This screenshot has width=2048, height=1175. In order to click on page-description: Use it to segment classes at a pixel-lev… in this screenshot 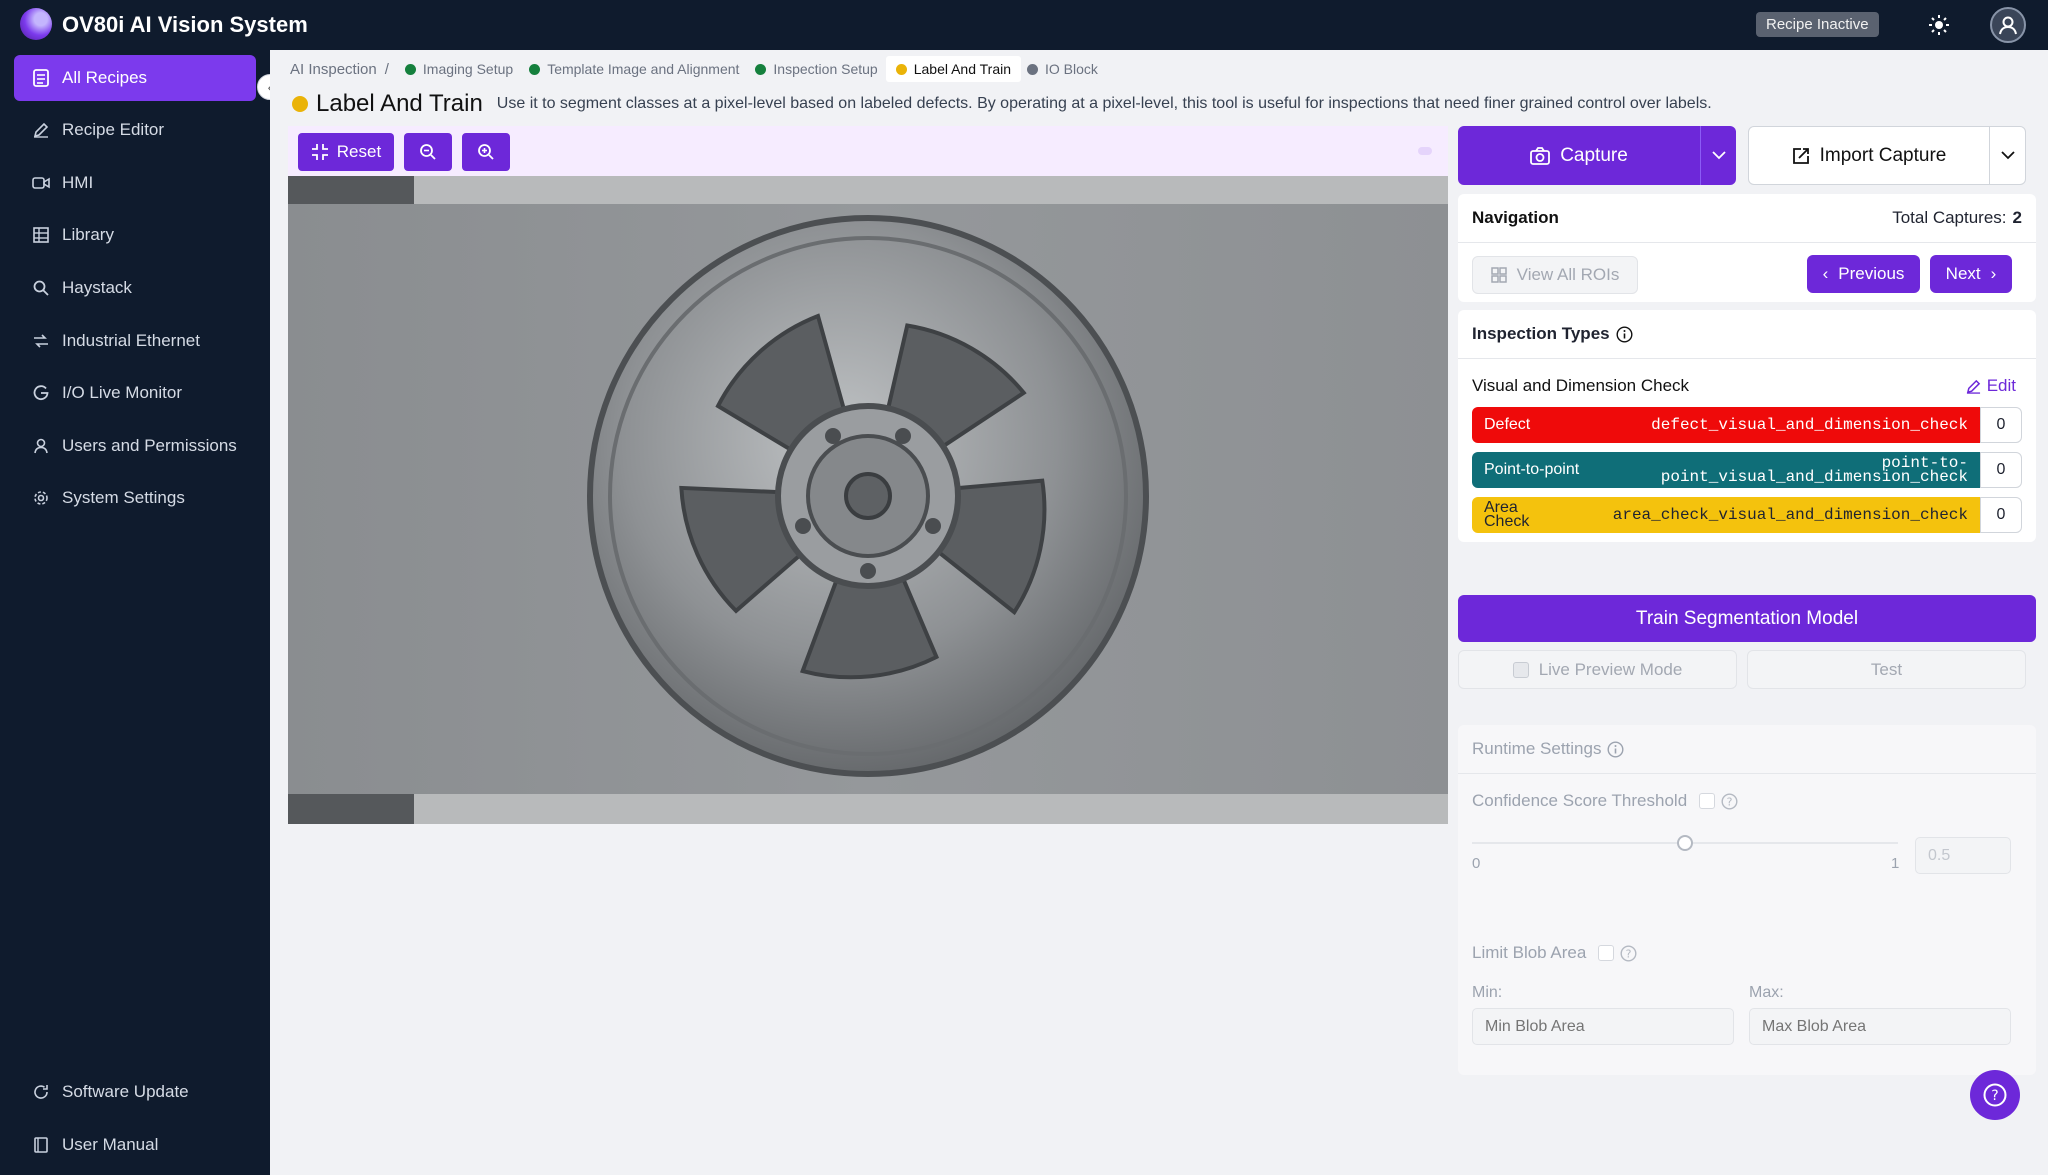, I will do `click(1104, 103)`.